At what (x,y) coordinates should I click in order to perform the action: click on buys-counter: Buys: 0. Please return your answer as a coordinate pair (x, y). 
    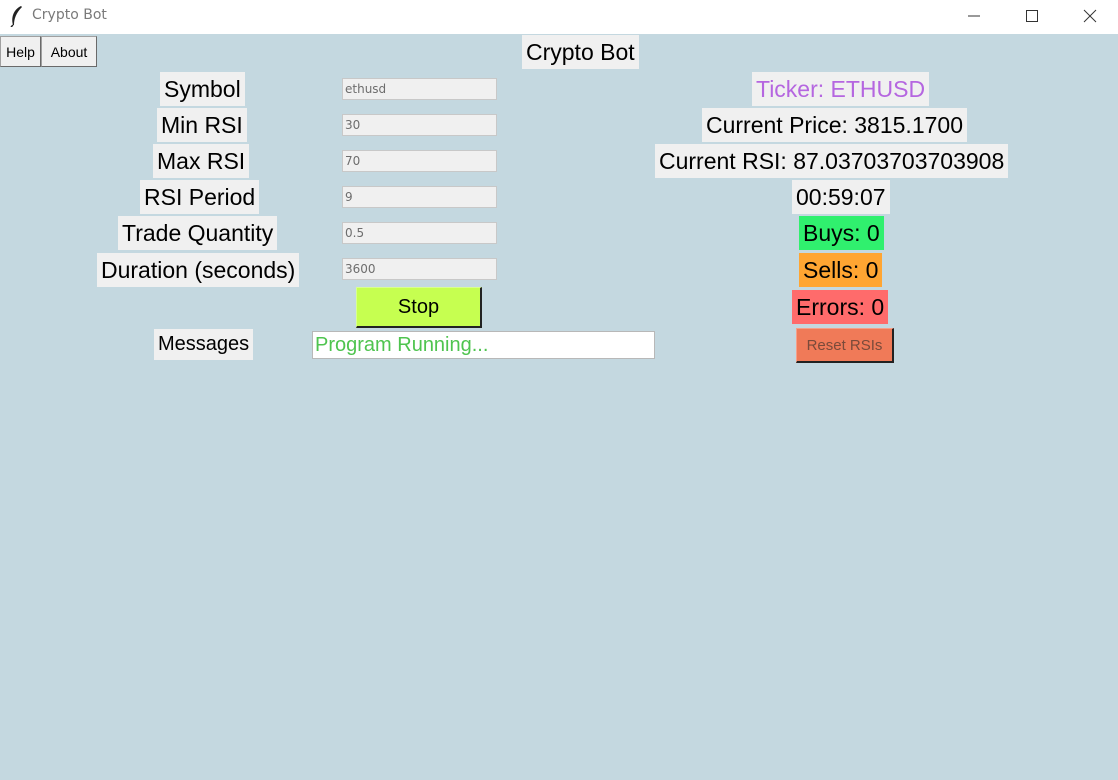
    Looking at the image, I should click on (841, 233).